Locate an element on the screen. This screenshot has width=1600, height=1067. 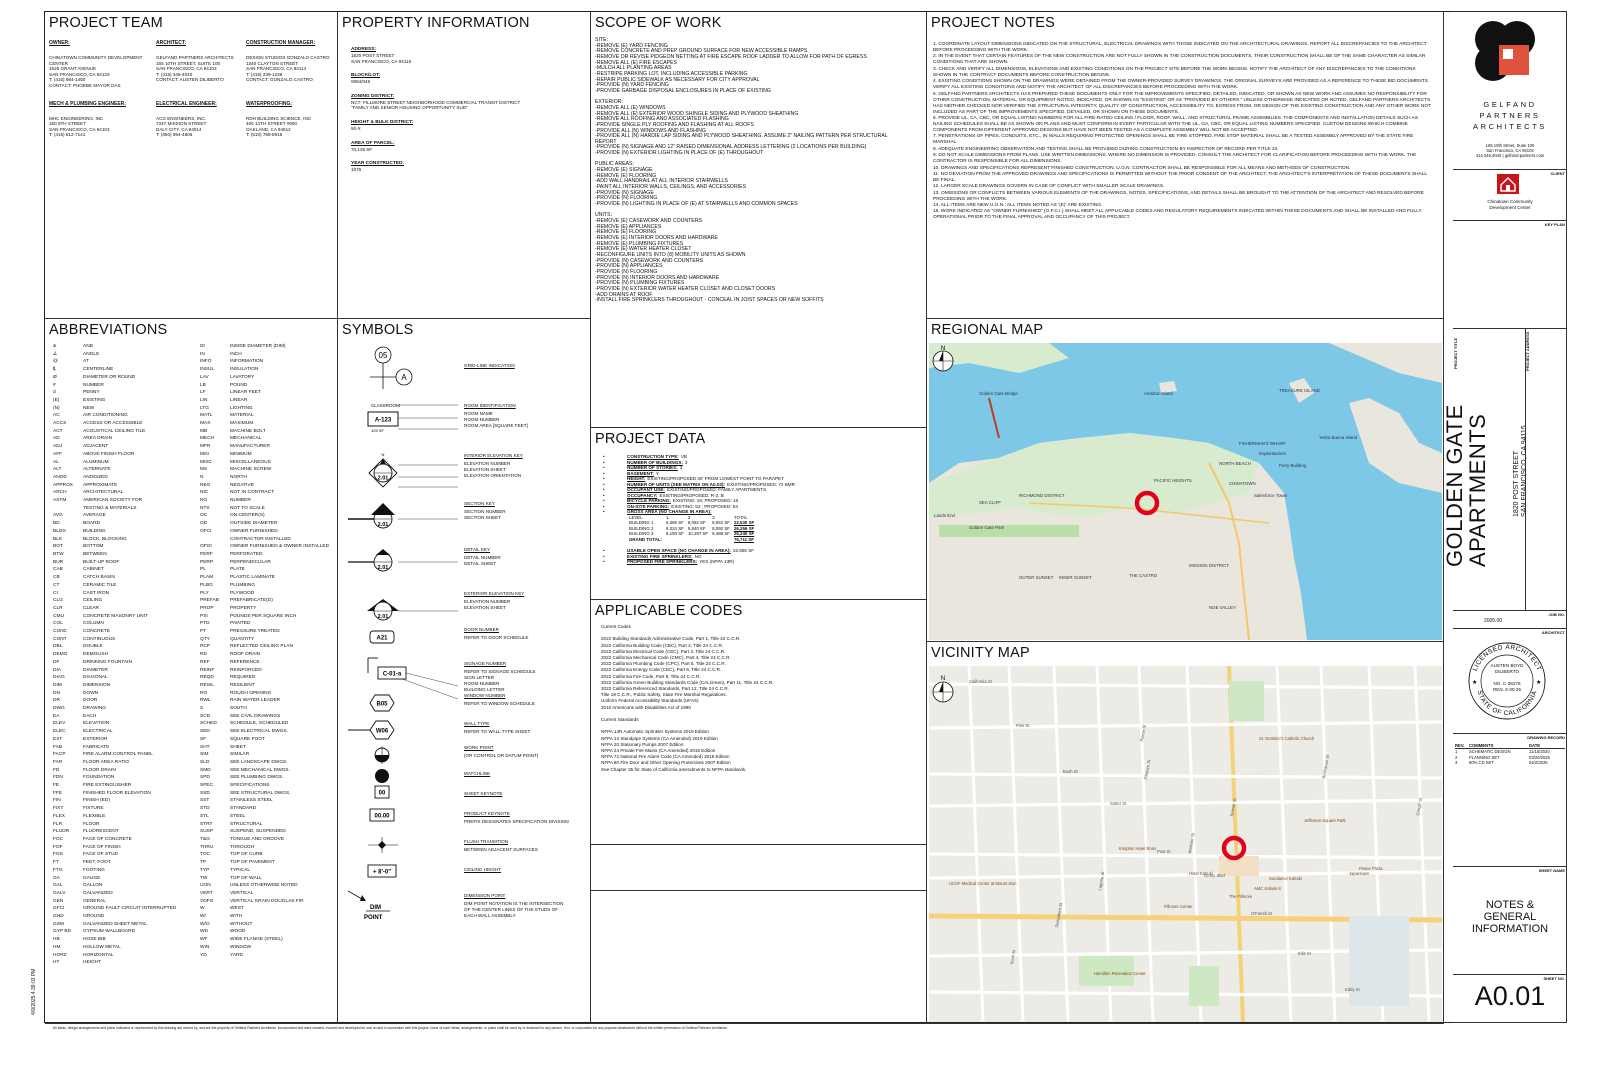
abbreviation-row: HORZ HORIZONTAL is located at coordinates (114, 956).